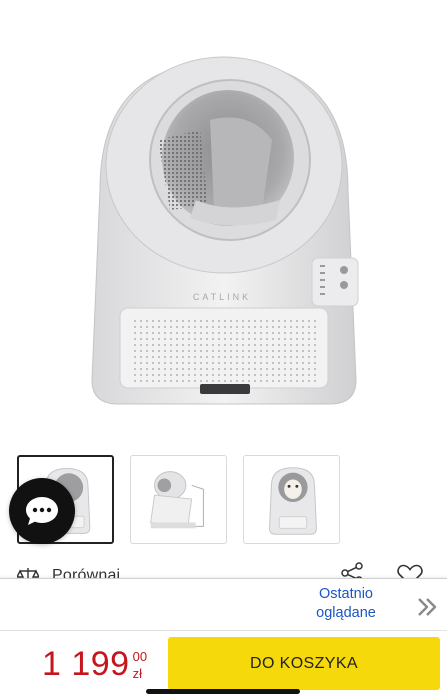  What do you see at coordinates (346, 604) in the screenshot?
I see `recently-viewed-label: Ostatnio oglądane` at bounding box center [346, 604].